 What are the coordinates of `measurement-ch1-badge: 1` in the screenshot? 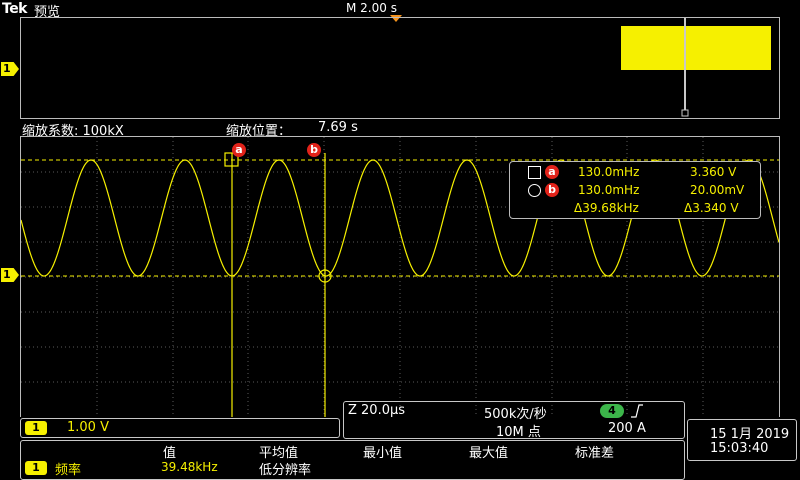 It's located at (36, 468).